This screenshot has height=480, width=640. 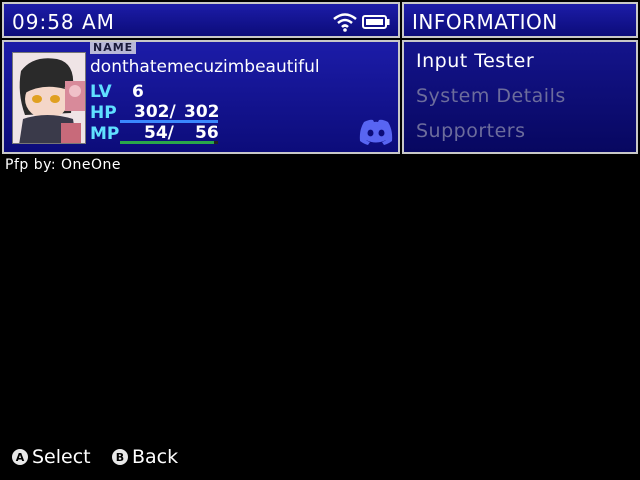 What do you see at coordinates (202, 112) in the screenshot?
I see `hp-max: 302` at bounding box center [202, 112].